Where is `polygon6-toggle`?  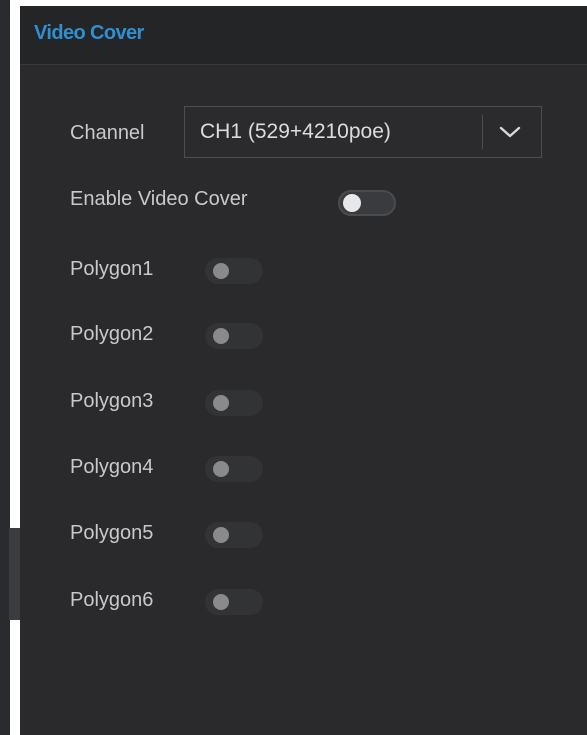 polygon6-toggle is located at coordinates (234, 602).